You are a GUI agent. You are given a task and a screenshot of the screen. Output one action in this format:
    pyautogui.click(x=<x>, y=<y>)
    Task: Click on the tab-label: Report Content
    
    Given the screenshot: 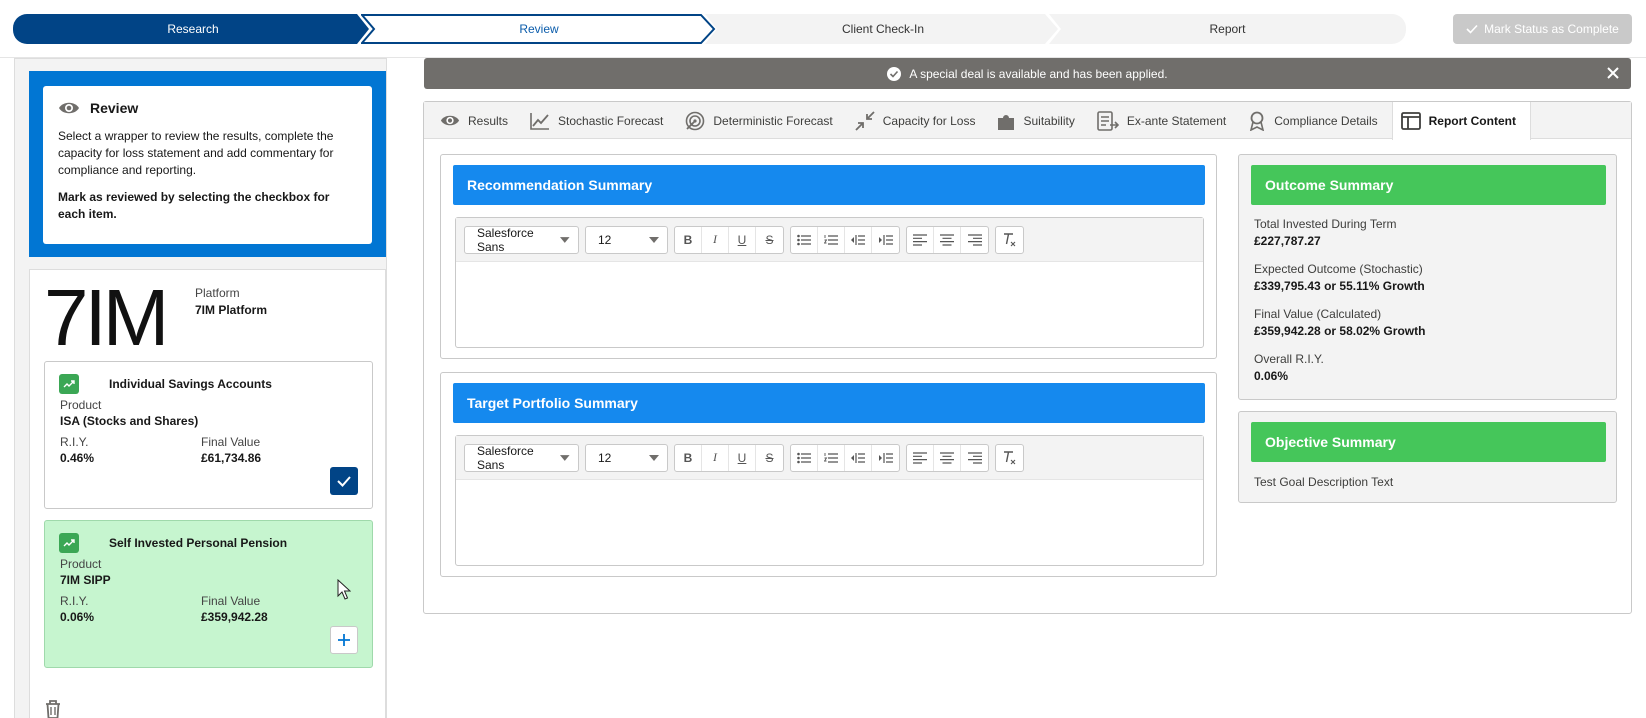 What is the action you would take?
    pyautogui.click(x=1472, y=121)
    